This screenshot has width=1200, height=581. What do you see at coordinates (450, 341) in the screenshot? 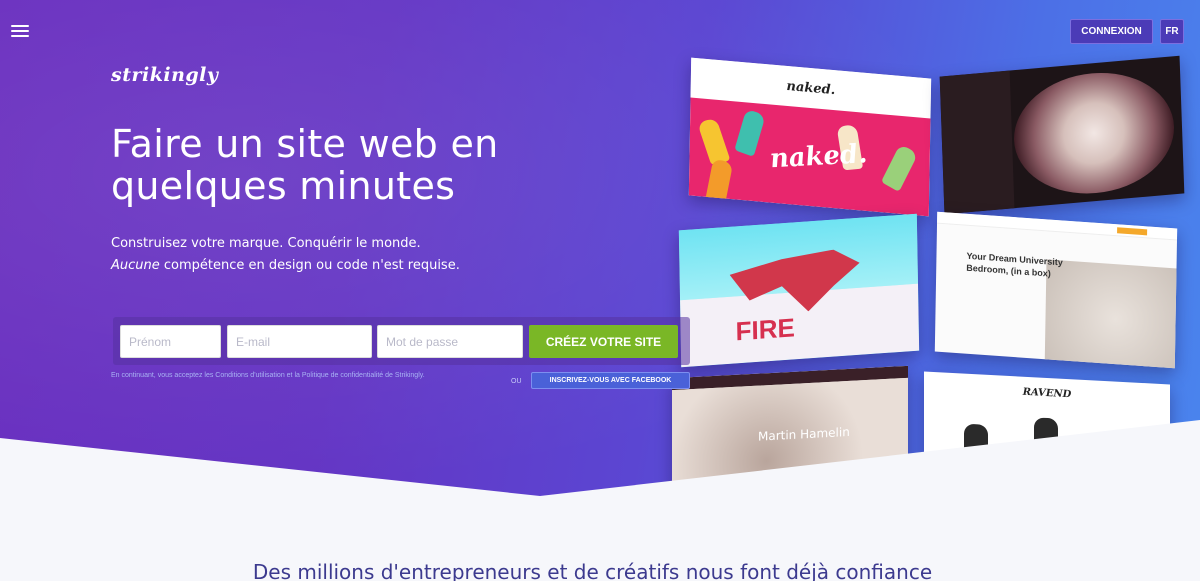
I see `password-input: Mot de passe` at bounding box center [450, 341].